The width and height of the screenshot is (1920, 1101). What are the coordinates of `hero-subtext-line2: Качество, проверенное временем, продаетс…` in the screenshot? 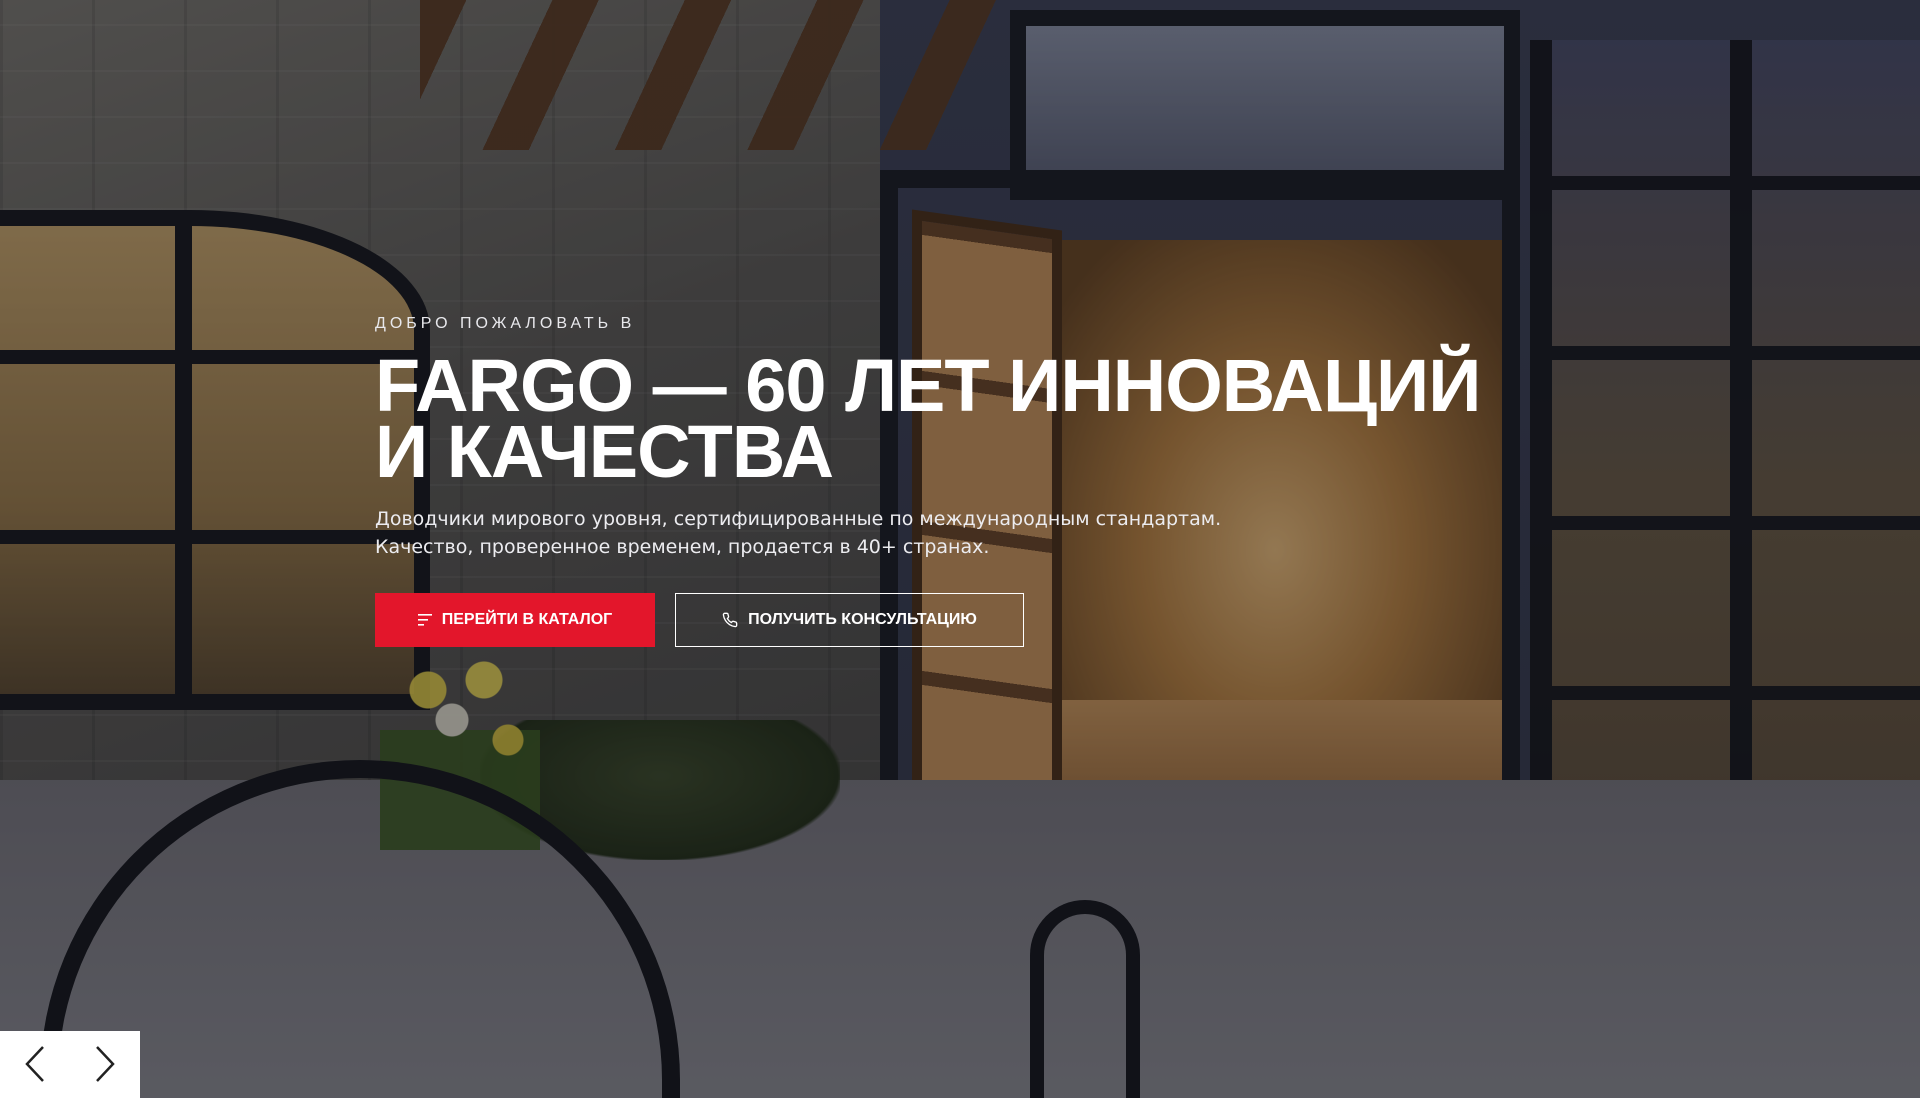 It's located at (682, 547).